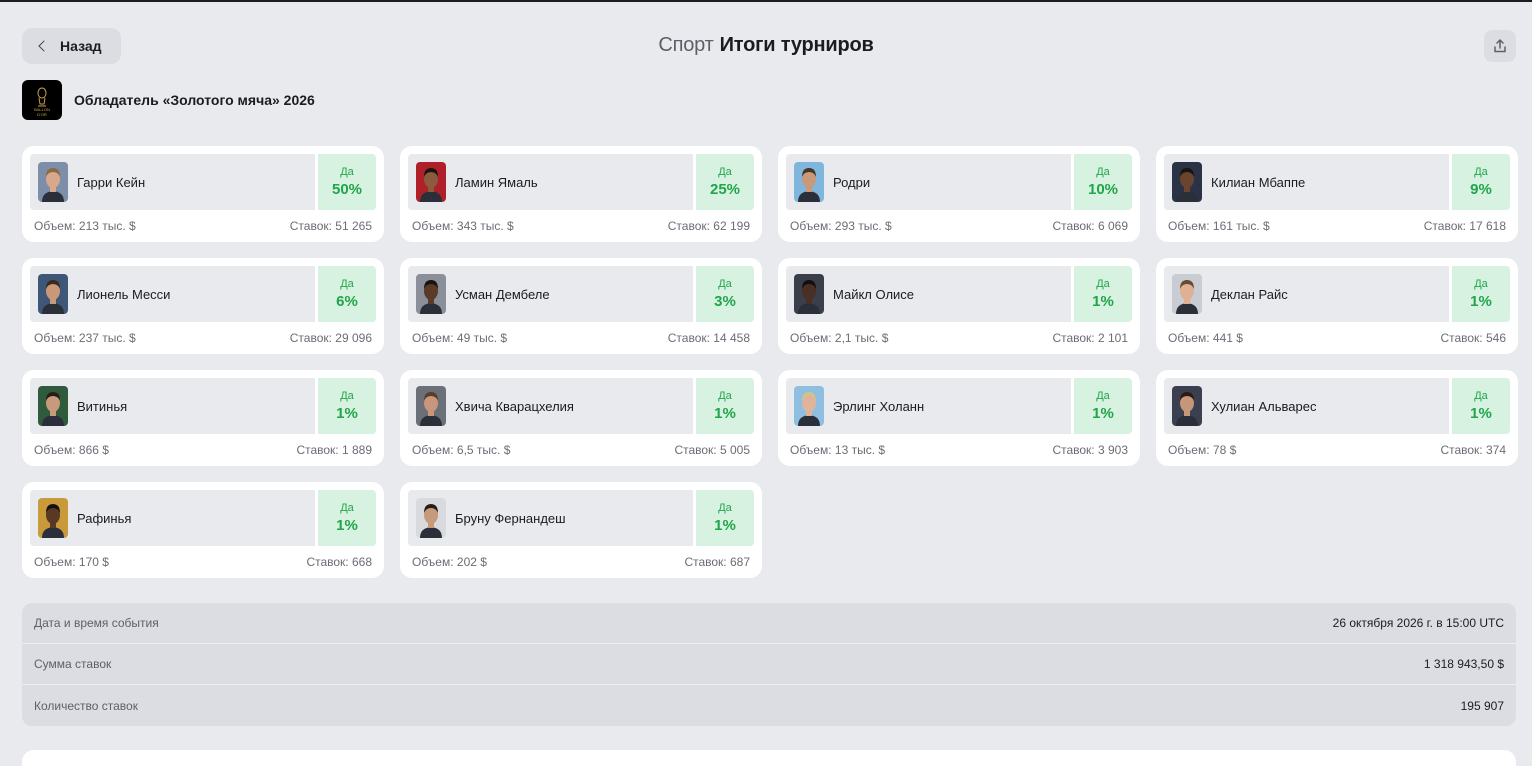 The image size is (1532, 766). I want to click on outcome-stats: Объем: 237 тыс. $ Ставок: 29 096, so click(203, 338).